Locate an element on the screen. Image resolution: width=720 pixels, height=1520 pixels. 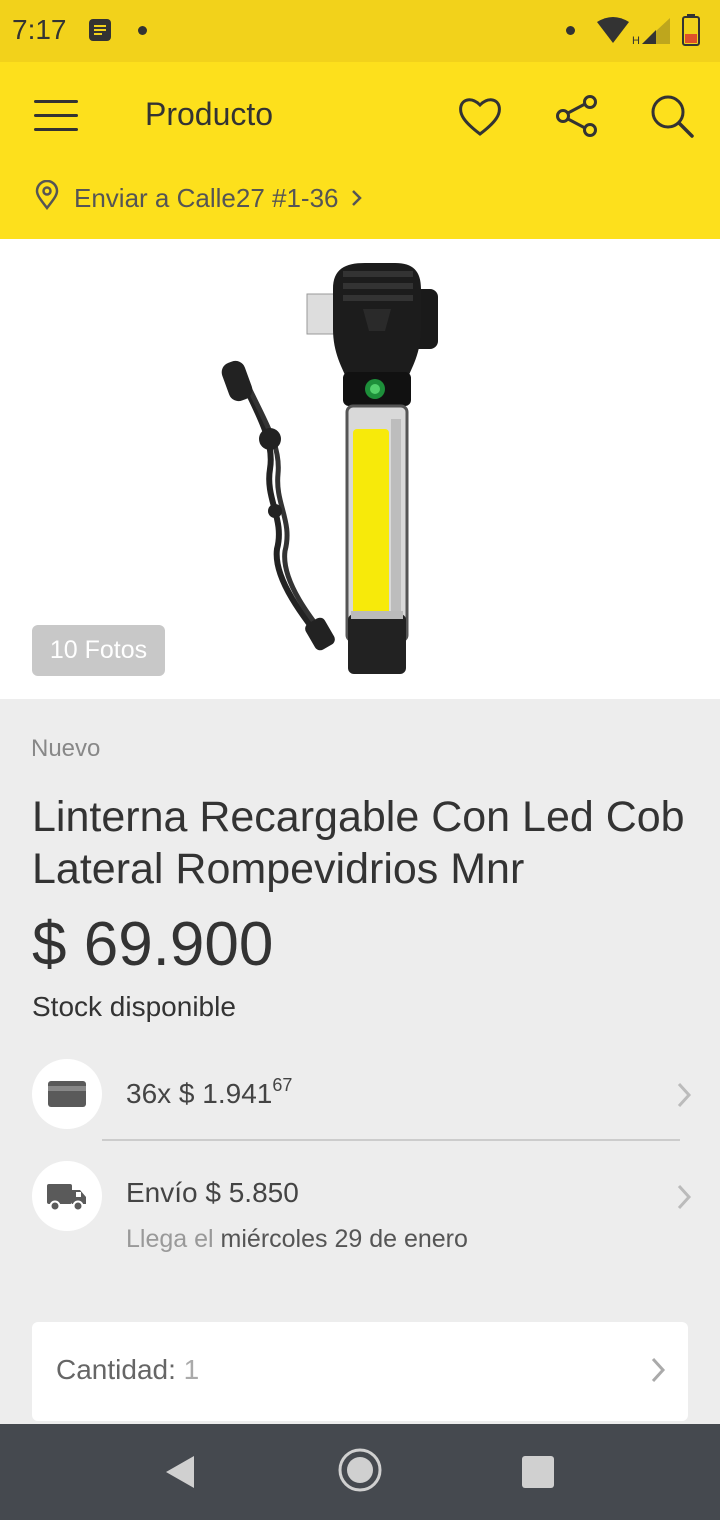
installments-cents: 67 is located at coordinates (282, 1085).